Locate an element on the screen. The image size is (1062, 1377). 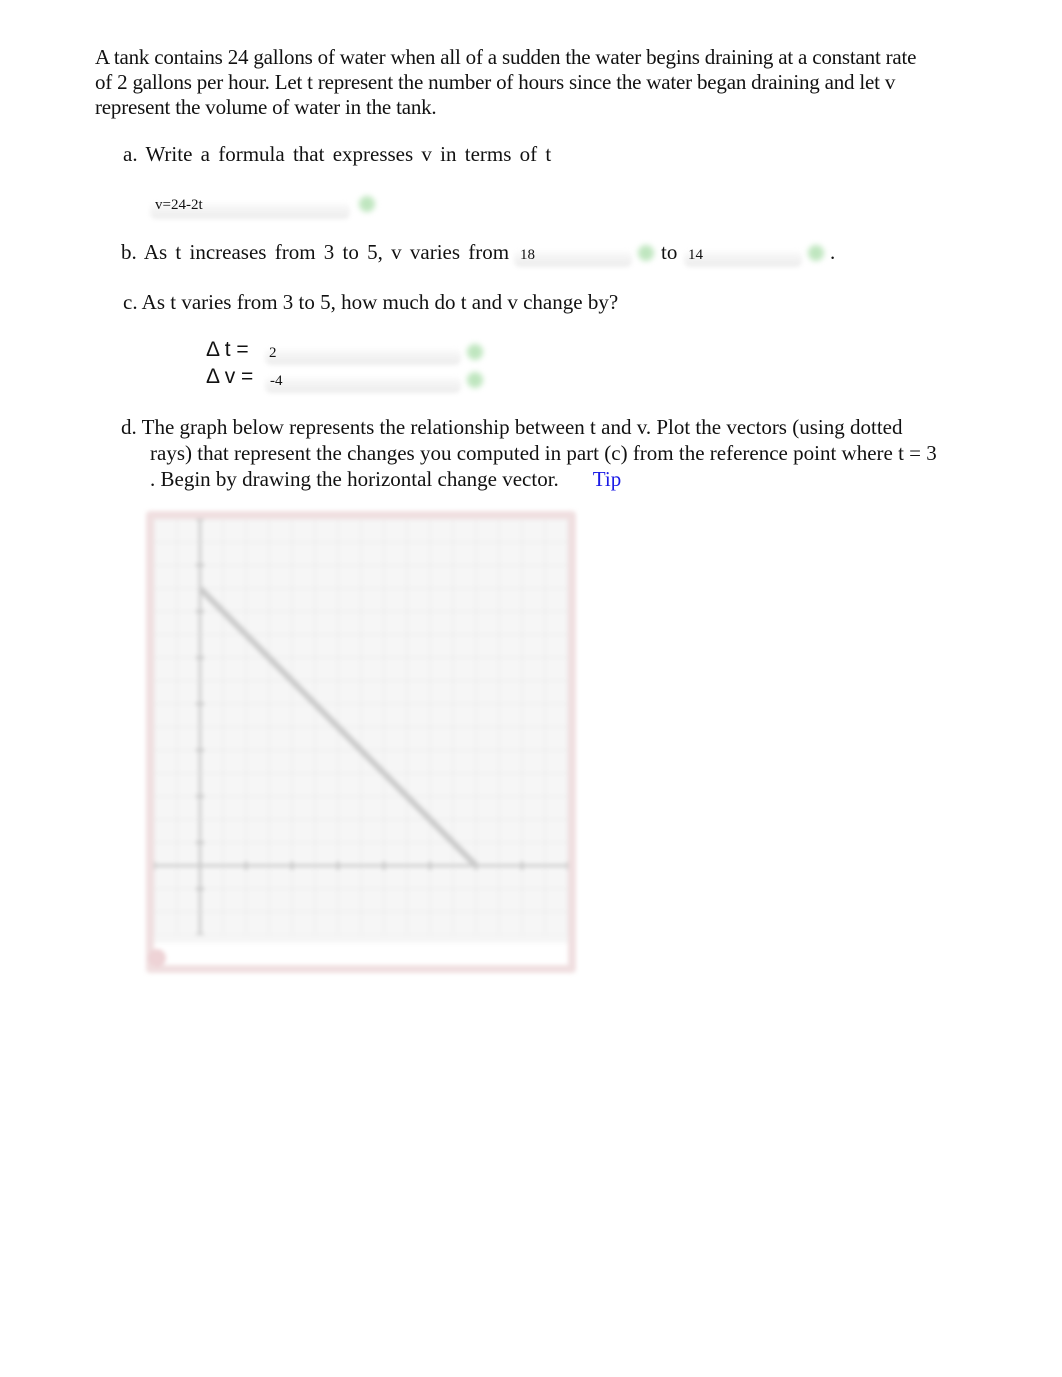
delta-v-field-bg is located at coordinates (363, 385).